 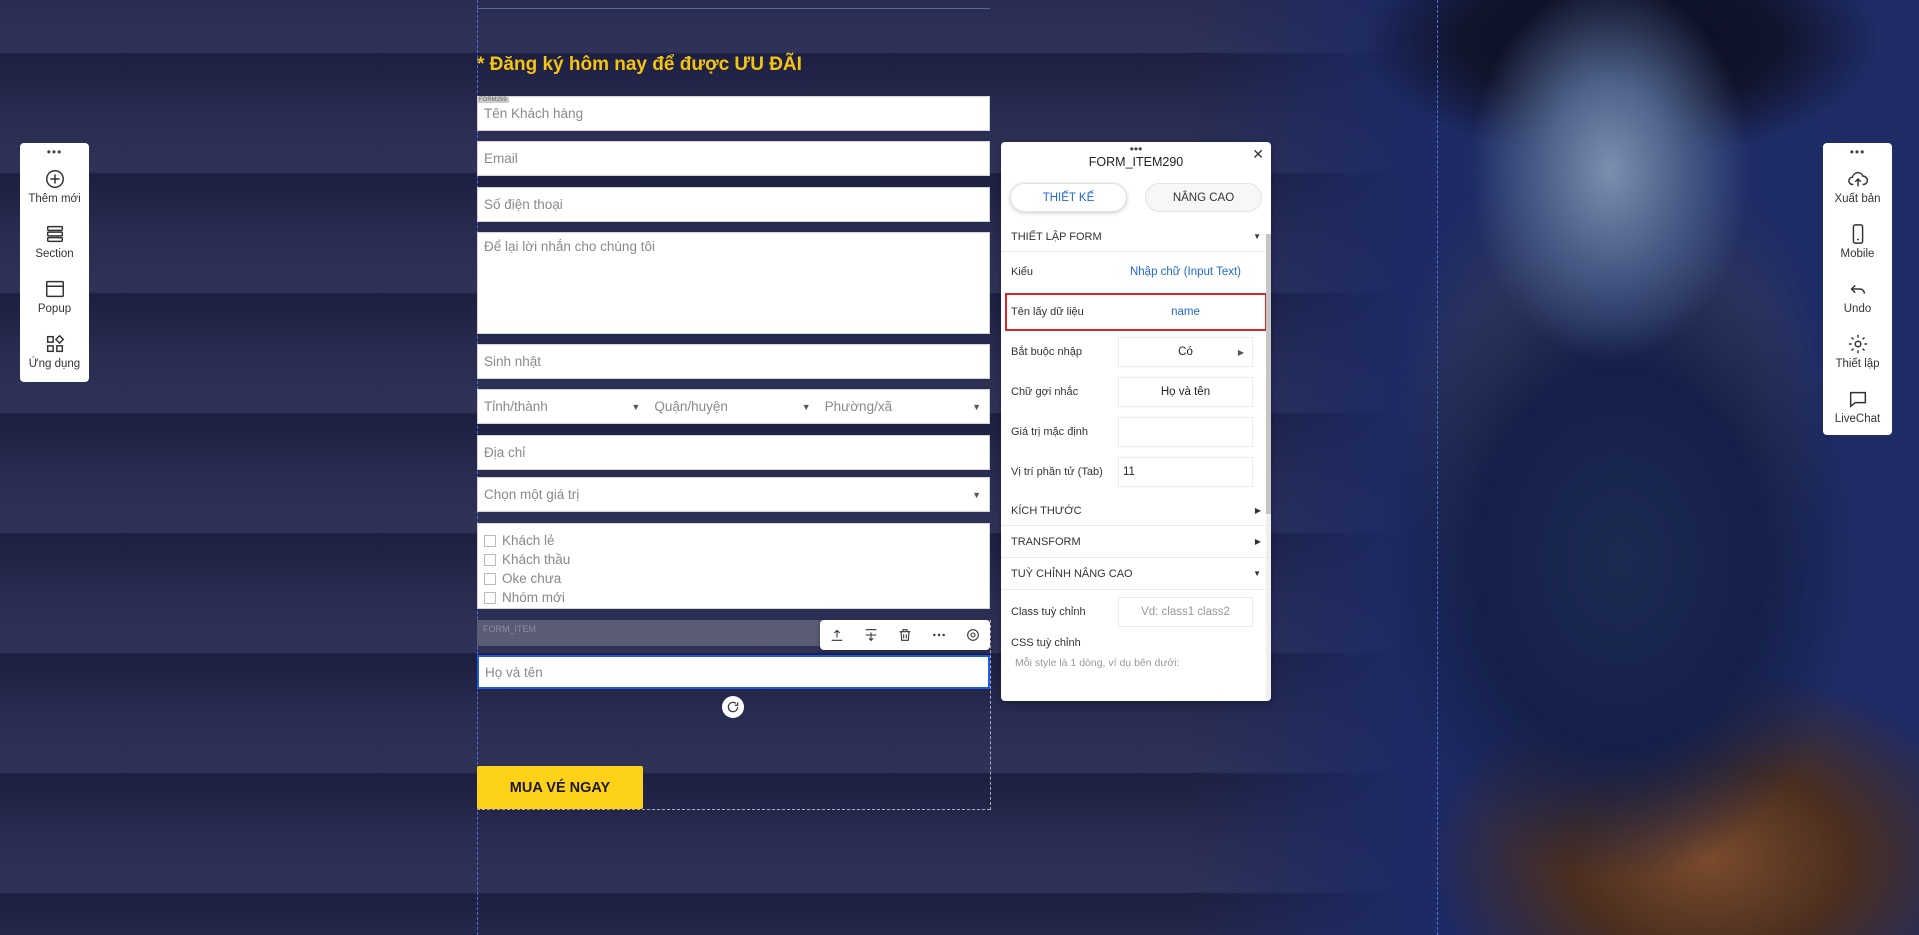 What do you see at coordinates (1136, 542) in the screenshot?
I see `section-transform: TRANSFORM ▶` at bounding box center [1136, 542].